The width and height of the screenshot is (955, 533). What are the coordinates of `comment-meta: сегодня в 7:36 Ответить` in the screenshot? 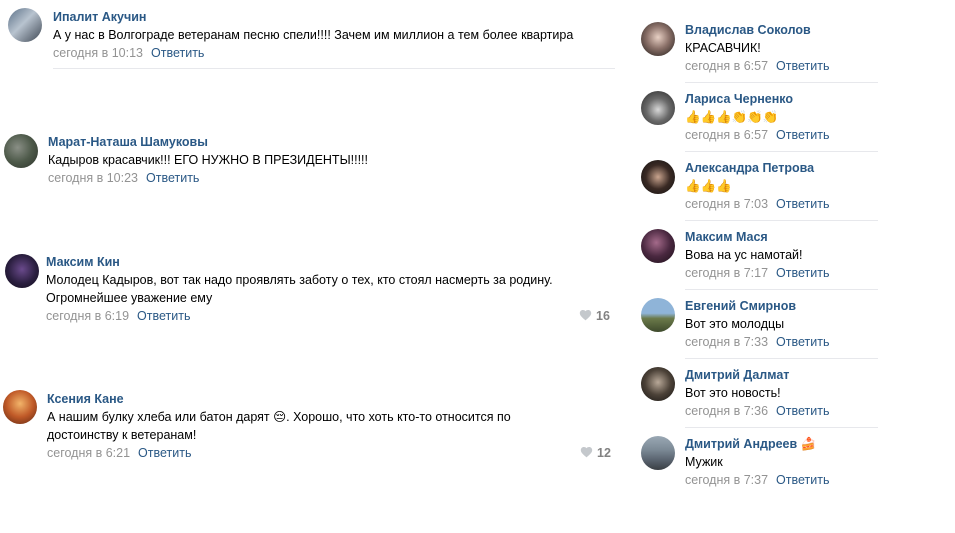 It's located at (757, 411).